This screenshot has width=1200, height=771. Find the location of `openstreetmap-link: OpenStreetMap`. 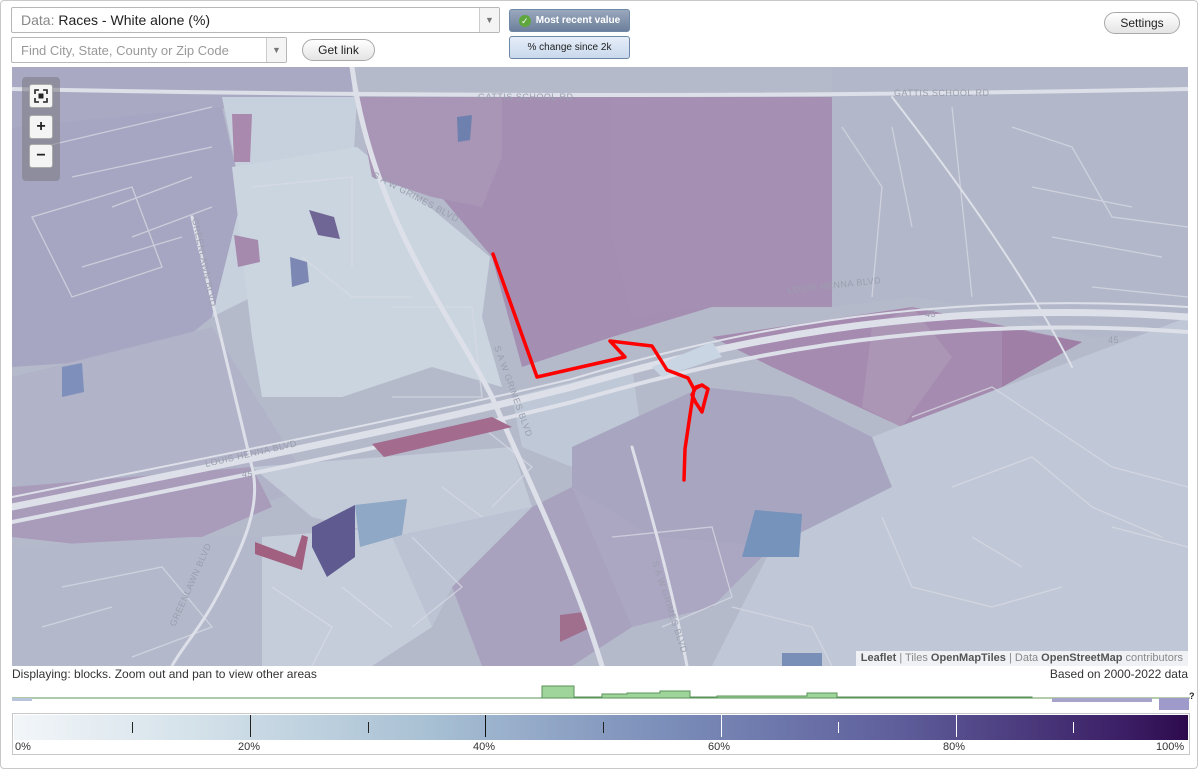

openstreetmap-link: OpenStreetMap is located at coordinates (1081, 658).